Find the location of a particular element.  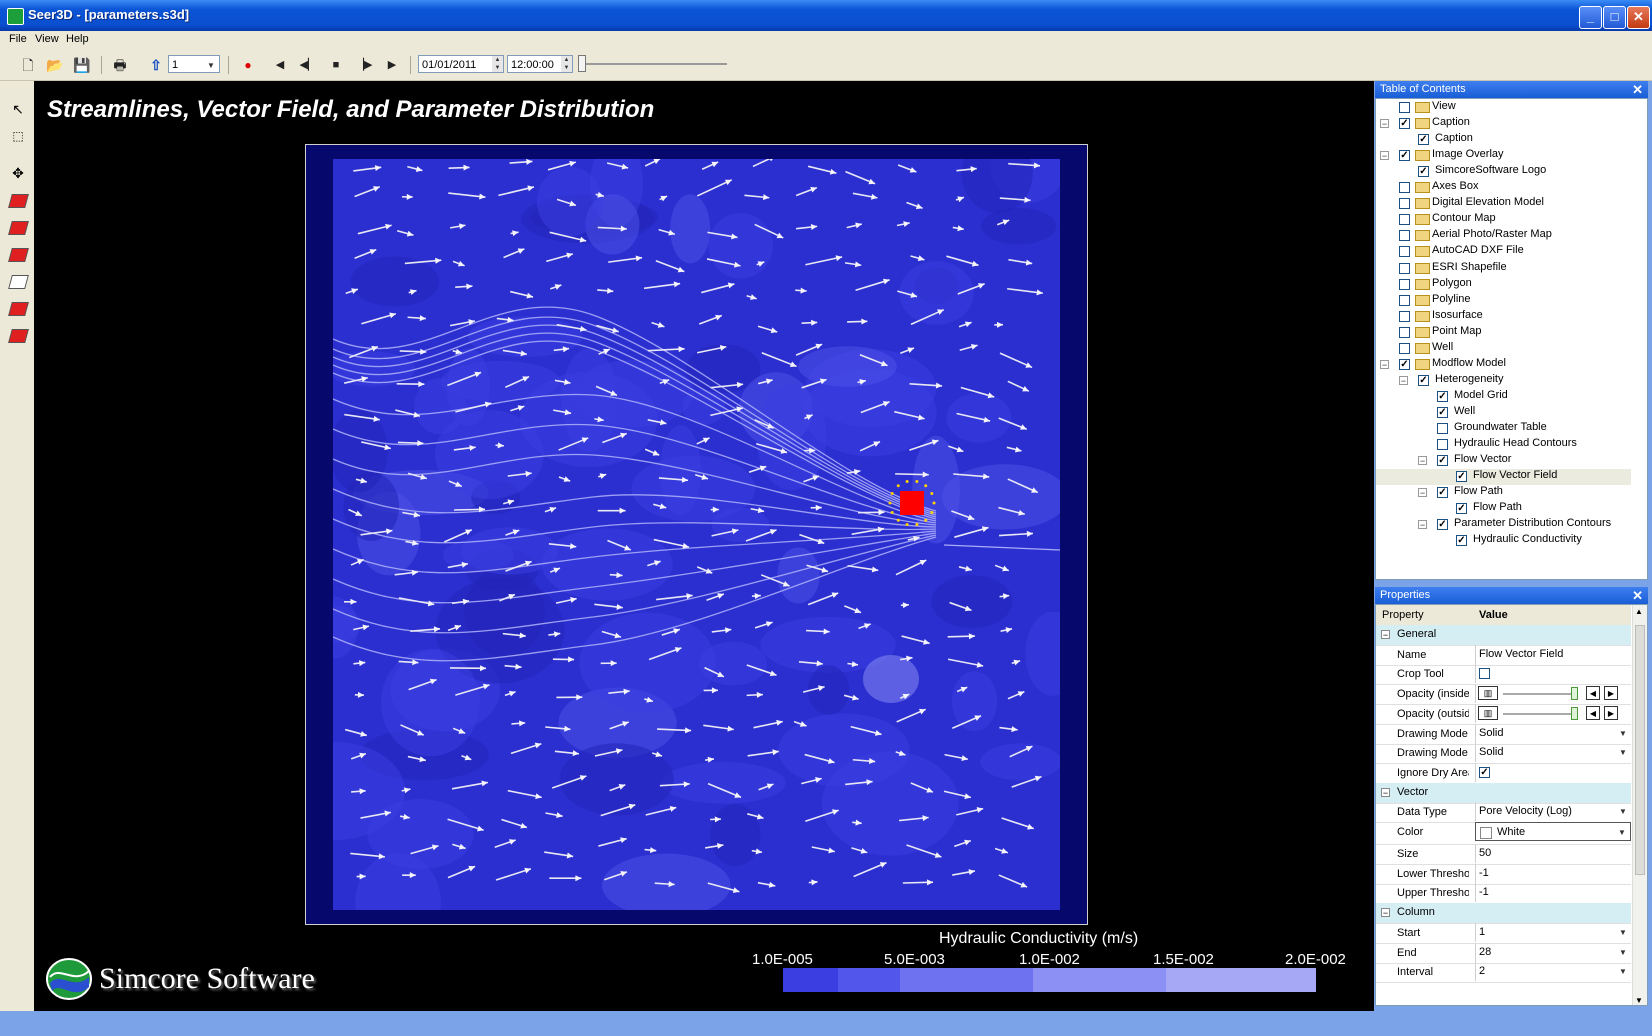

menu-help: Help is located at coordinates (77, 39).